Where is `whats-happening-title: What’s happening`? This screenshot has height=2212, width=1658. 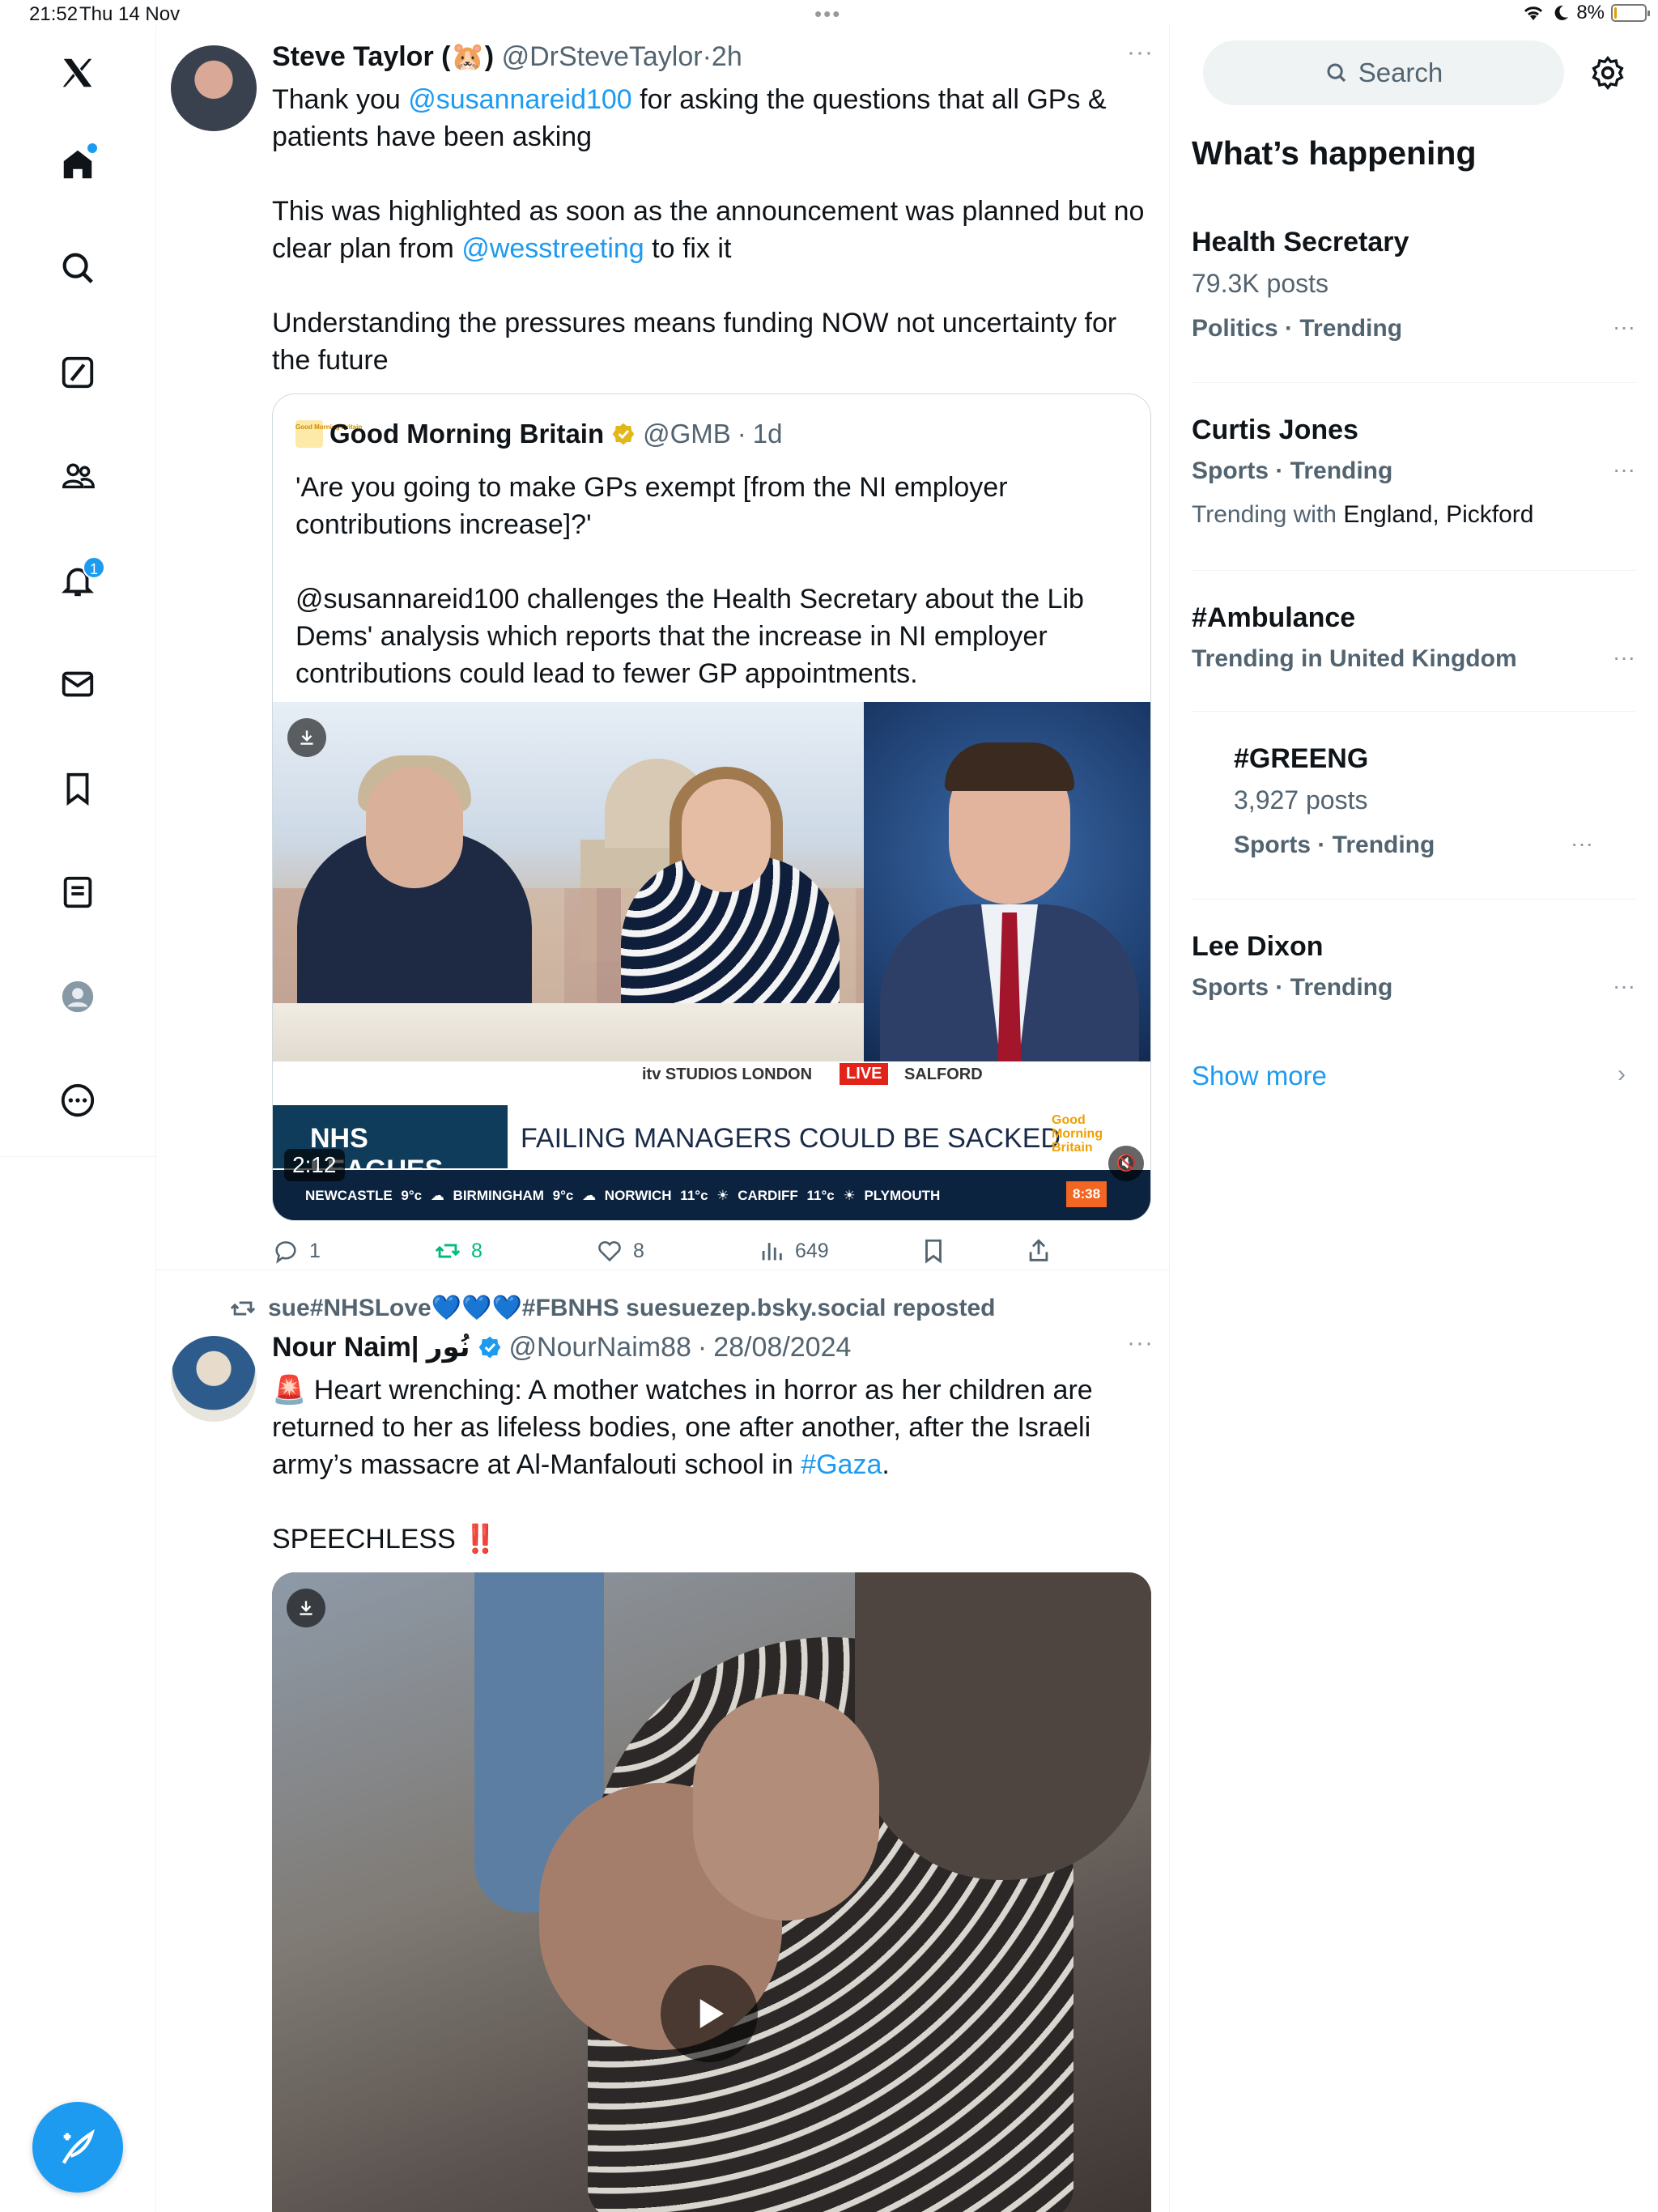 whats-happening-title: What’s happening is located at coordinates (1334, 153).